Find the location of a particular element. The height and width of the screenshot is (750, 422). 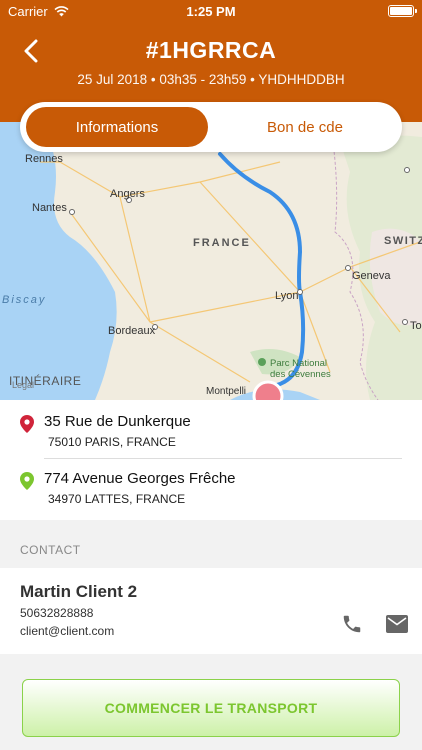

status-bar: Carrier 1:25 PM is located at coordinates (211, 11).